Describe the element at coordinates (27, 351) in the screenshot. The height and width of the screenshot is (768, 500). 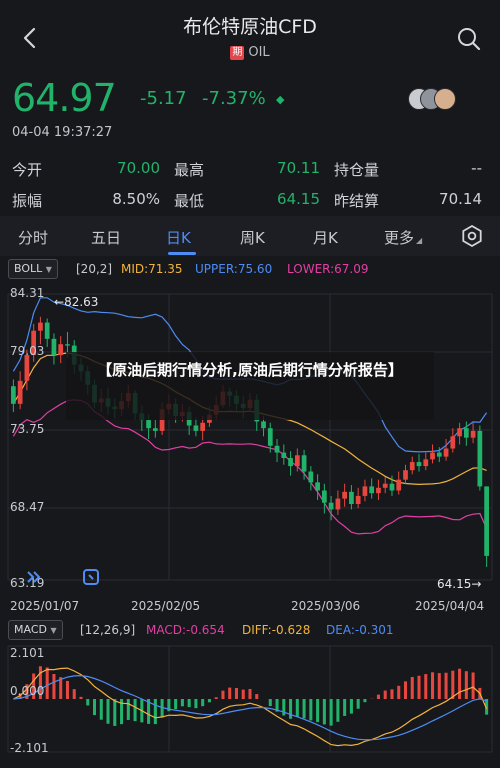
I see `price-axis-label: 79.03` at that location.